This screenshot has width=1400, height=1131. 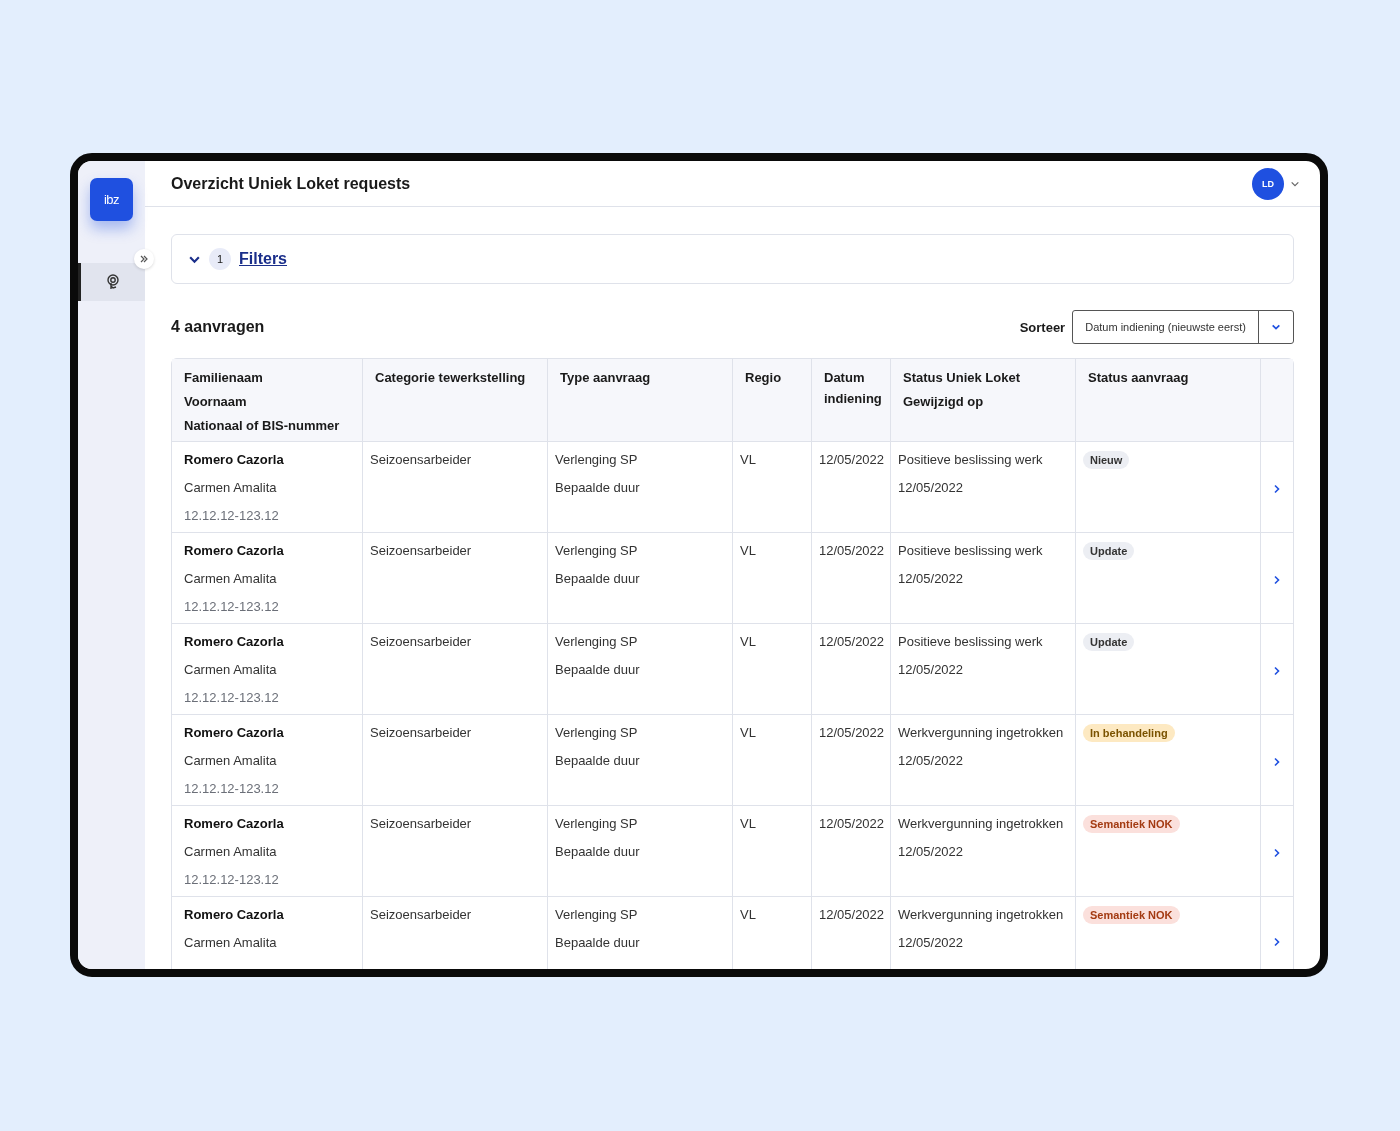 What do you see at coordinates (853, 388) in the screenshot?
I see `header-text: Datum indiening` at bounding box center [853, 388].